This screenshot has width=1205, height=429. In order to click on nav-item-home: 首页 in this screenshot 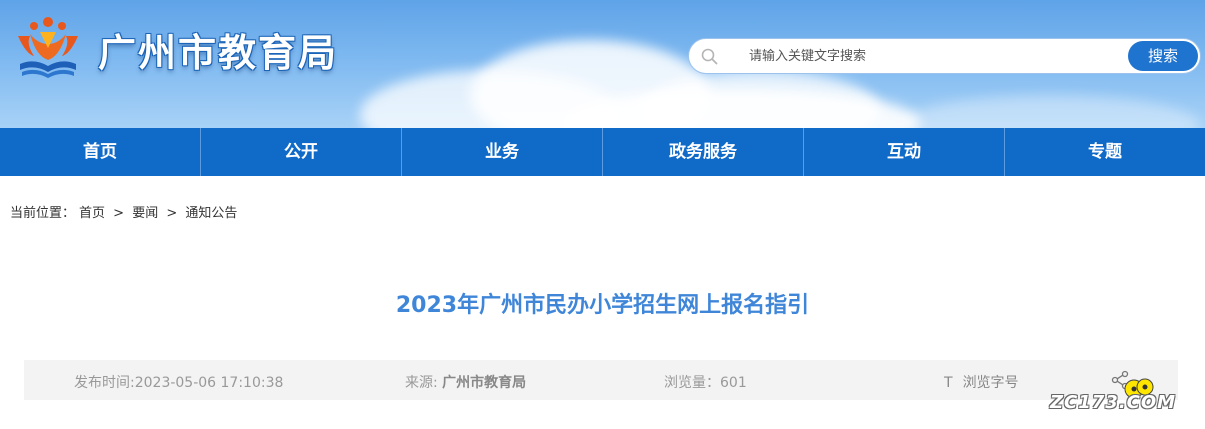, I will do `click(100, 152)`.